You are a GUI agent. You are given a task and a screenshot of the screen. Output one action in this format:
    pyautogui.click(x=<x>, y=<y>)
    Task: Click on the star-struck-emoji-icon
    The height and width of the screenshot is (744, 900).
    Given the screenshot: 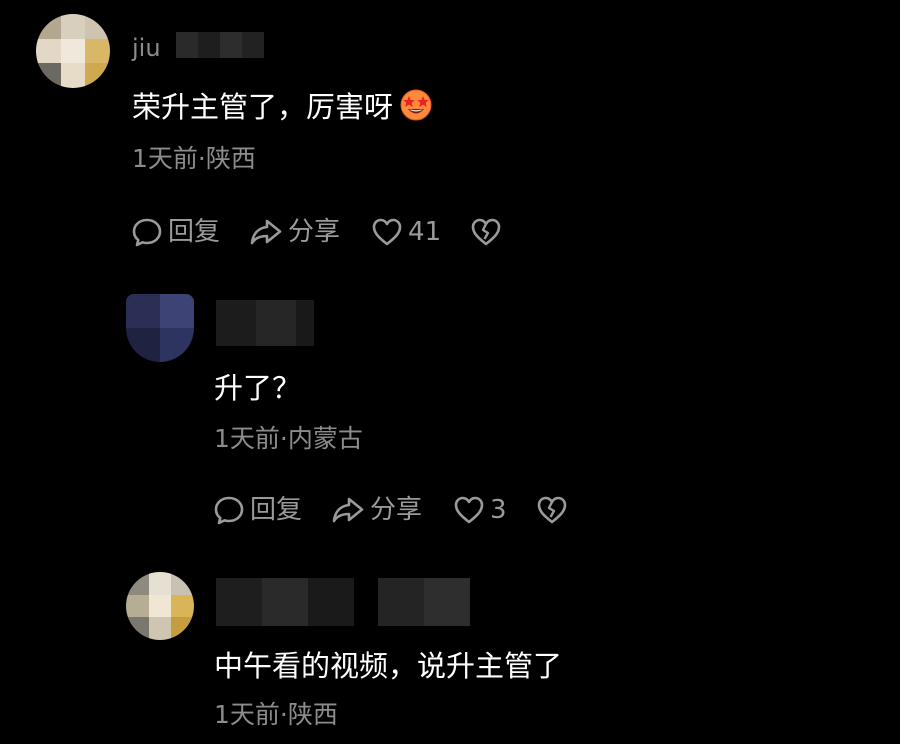 What is the action you would take?
    pyautogui.click(x=416, y=109)
    